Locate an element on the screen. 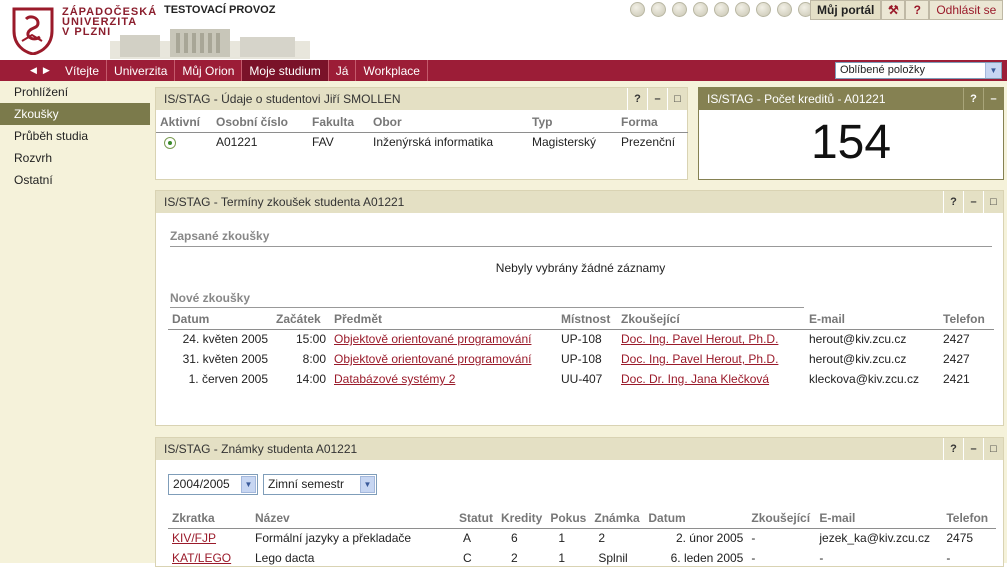 This screenshot has width=1007, height=568. sidebar-item-ostatni: Ostatní is located at coordinates (75, 180).